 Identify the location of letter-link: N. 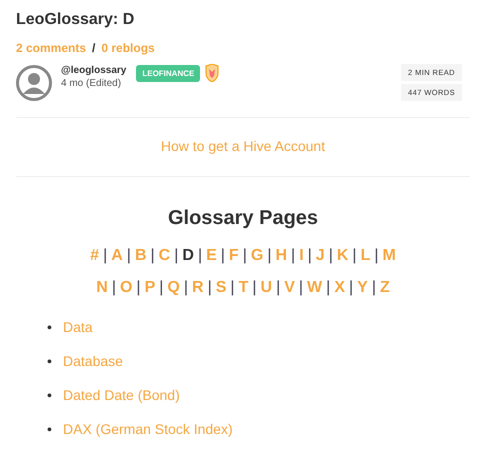
(102, 287).